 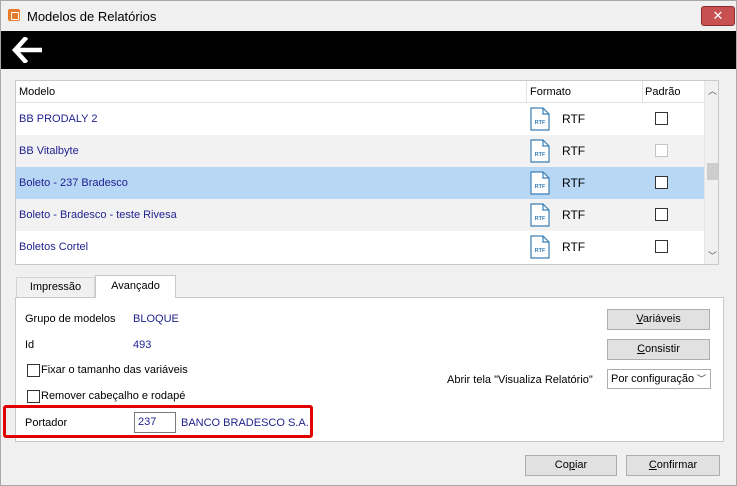 I want to click on model-name: Boleto - Bradesco - teste Rivesa, so click(x=98, y=215).